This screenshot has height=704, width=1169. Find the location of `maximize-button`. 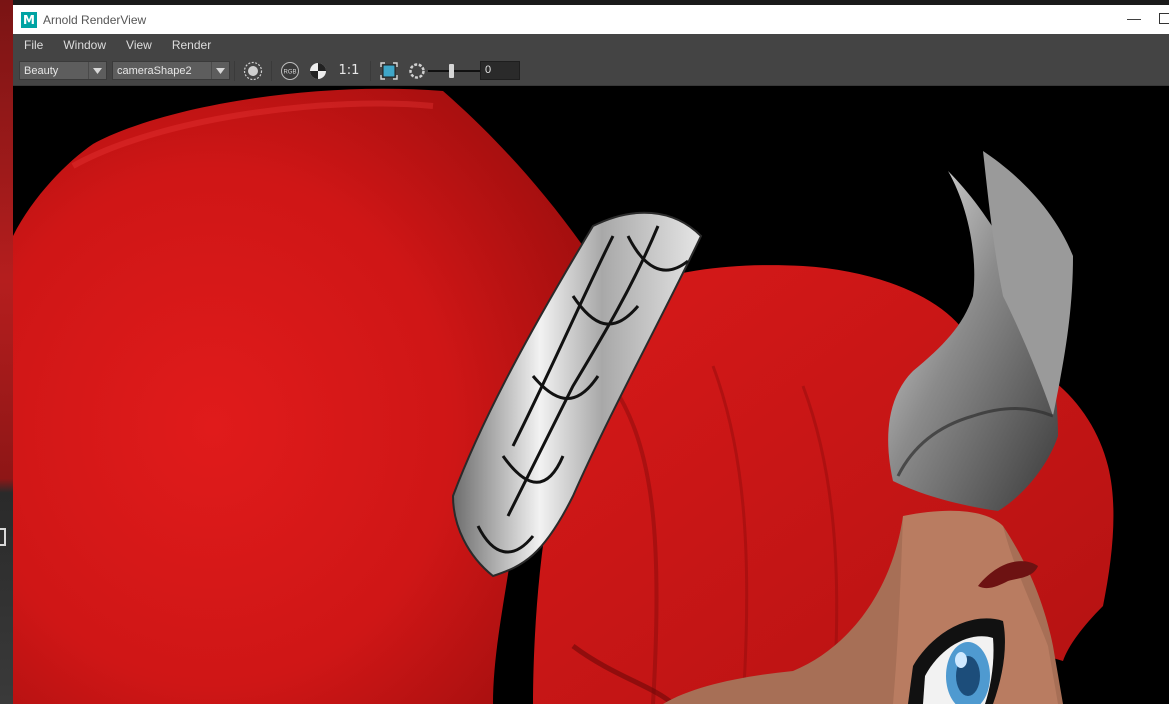

maximize-button is located at coordinates (1164, 18).